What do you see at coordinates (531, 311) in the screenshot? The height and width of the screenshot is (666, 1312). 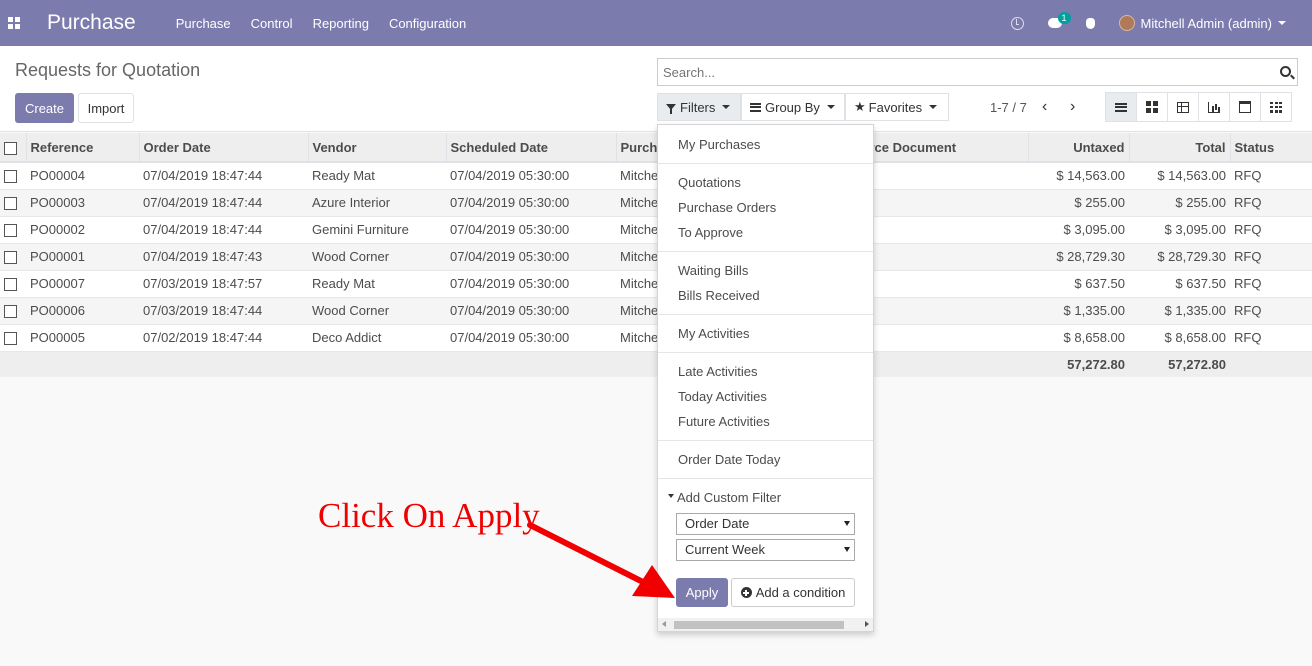 I see `cell-scheduled-date: 07/04/2019 05:30:00` at bounding box center [531, 311].